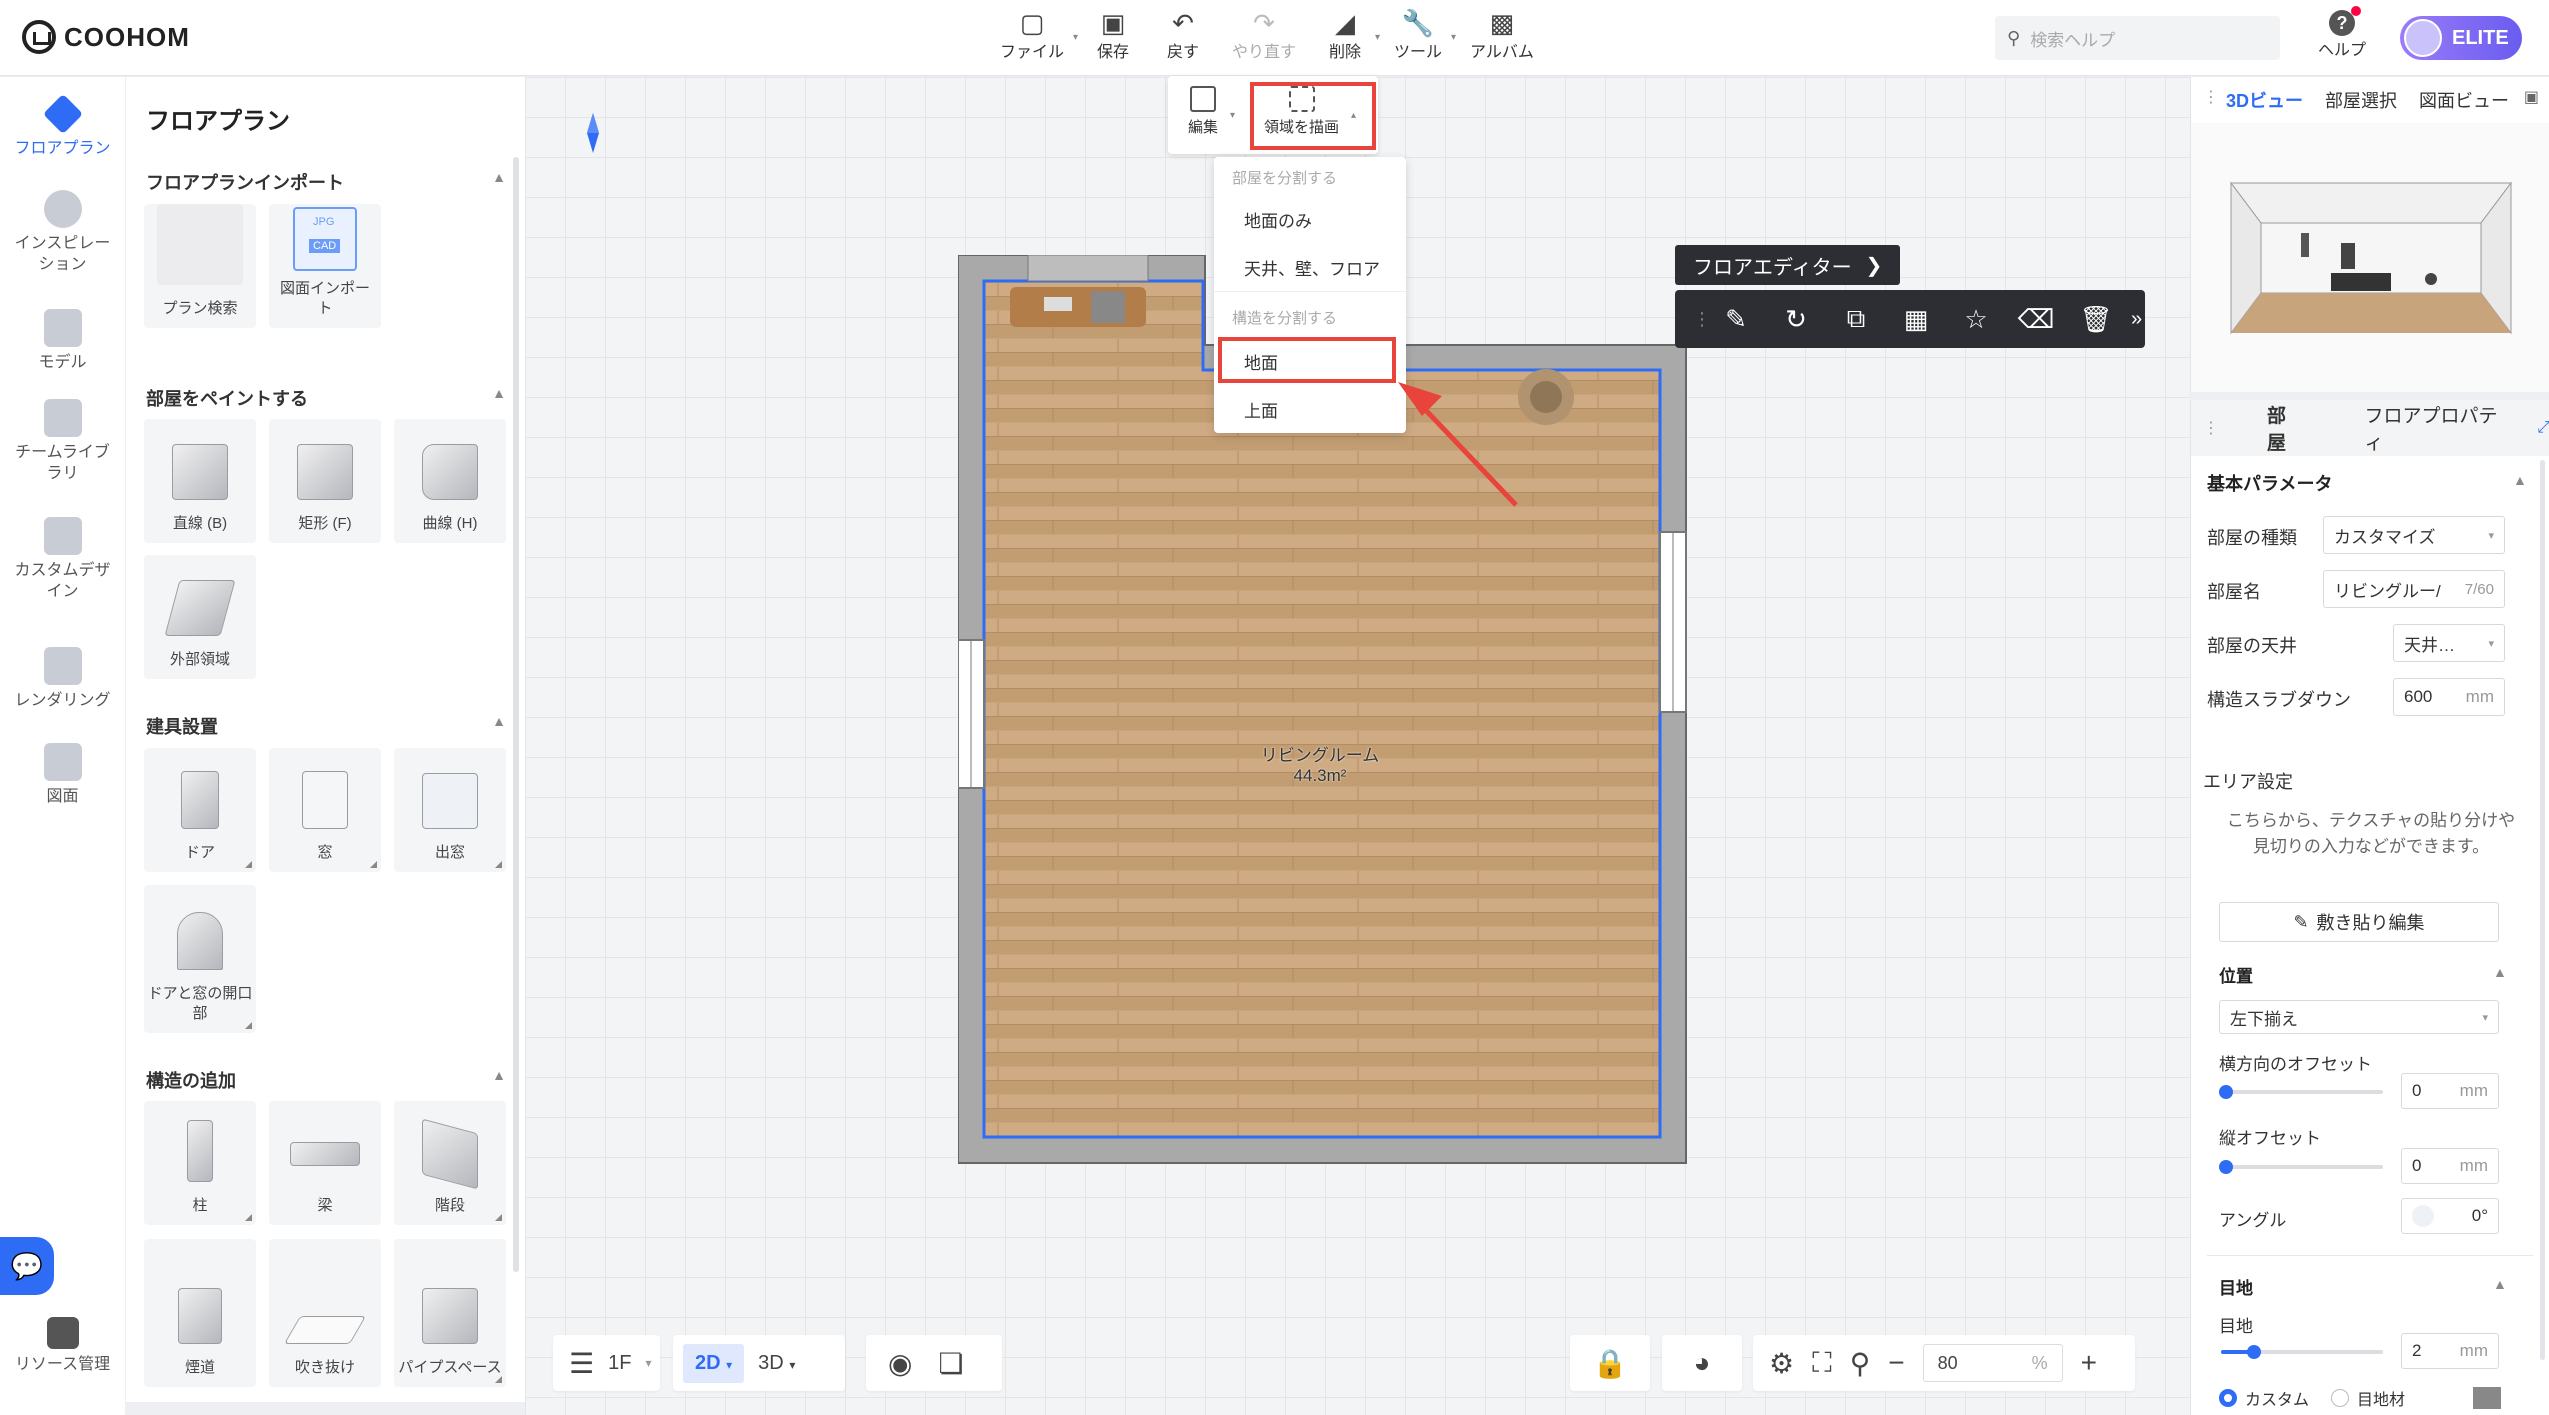 This screenshot has height=1415, width=2549. What do you see at coordinates (1822, 1363) in the screenshot?
I see `focus-icon: ⛶` at bounding box center [1822, 1363].